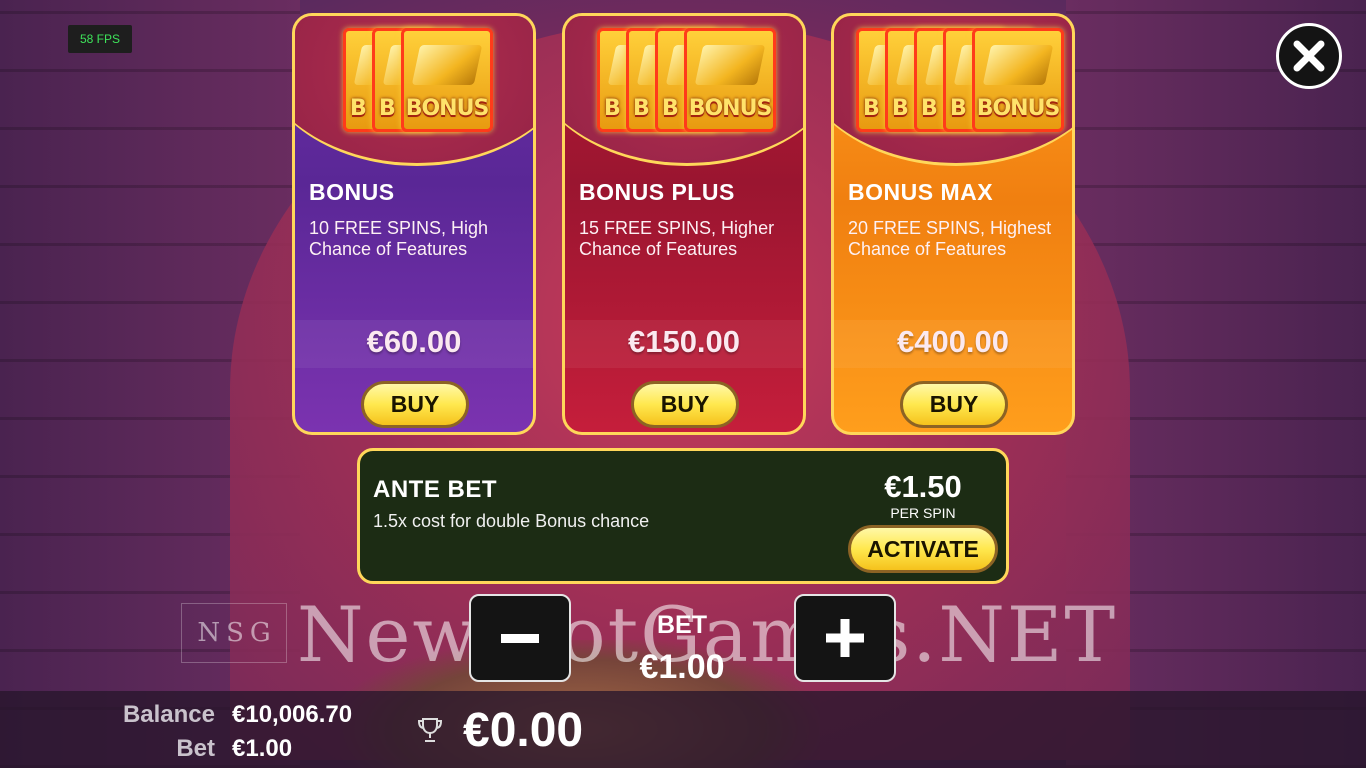  I want to click on watermark-logo-letter: G, so click(260, 633).